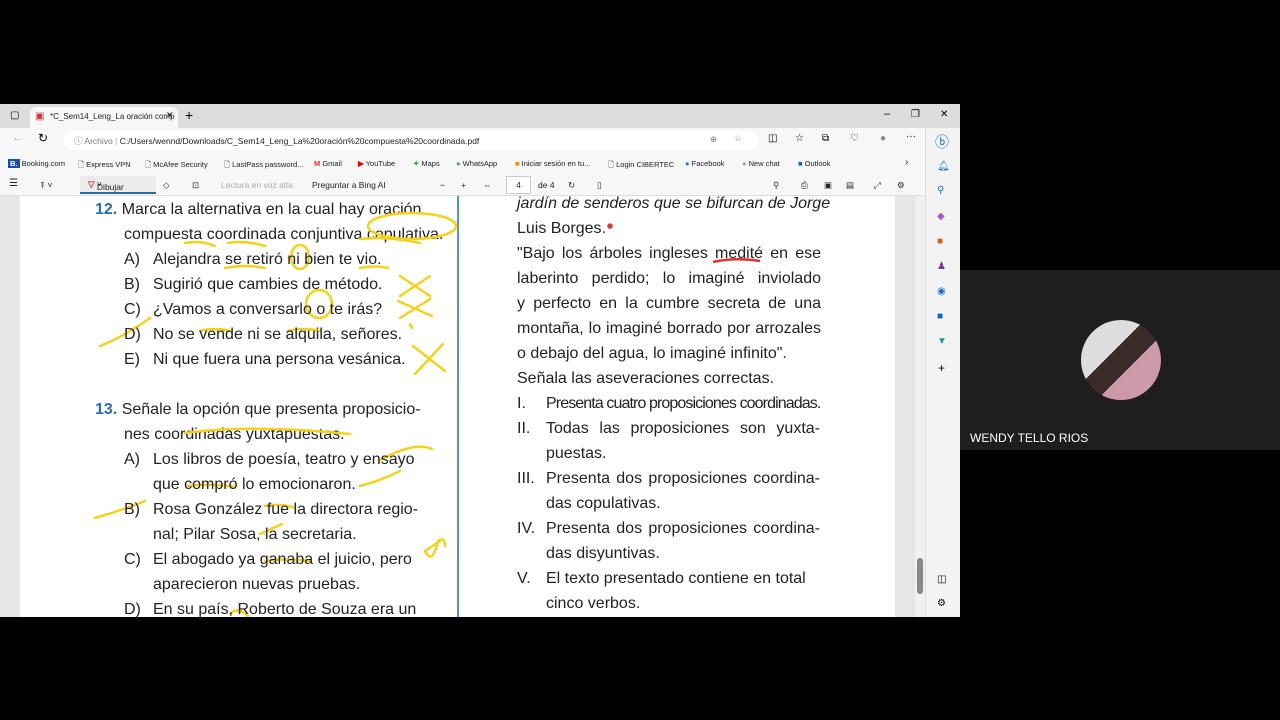 This screenshot has width=1280, height=720. Describe the element at coordinates (944, 114) in the screenshot. I see `close-window-icon: ✕` at that location.